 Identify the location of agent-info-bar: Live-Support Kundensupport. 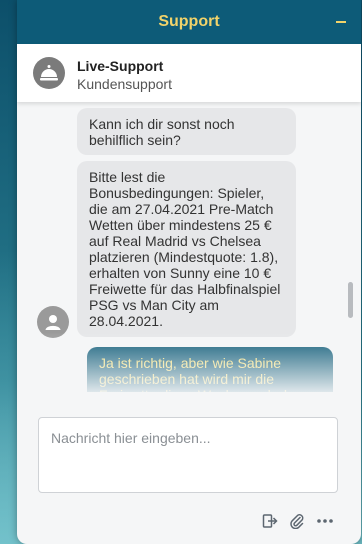
(189, 73).